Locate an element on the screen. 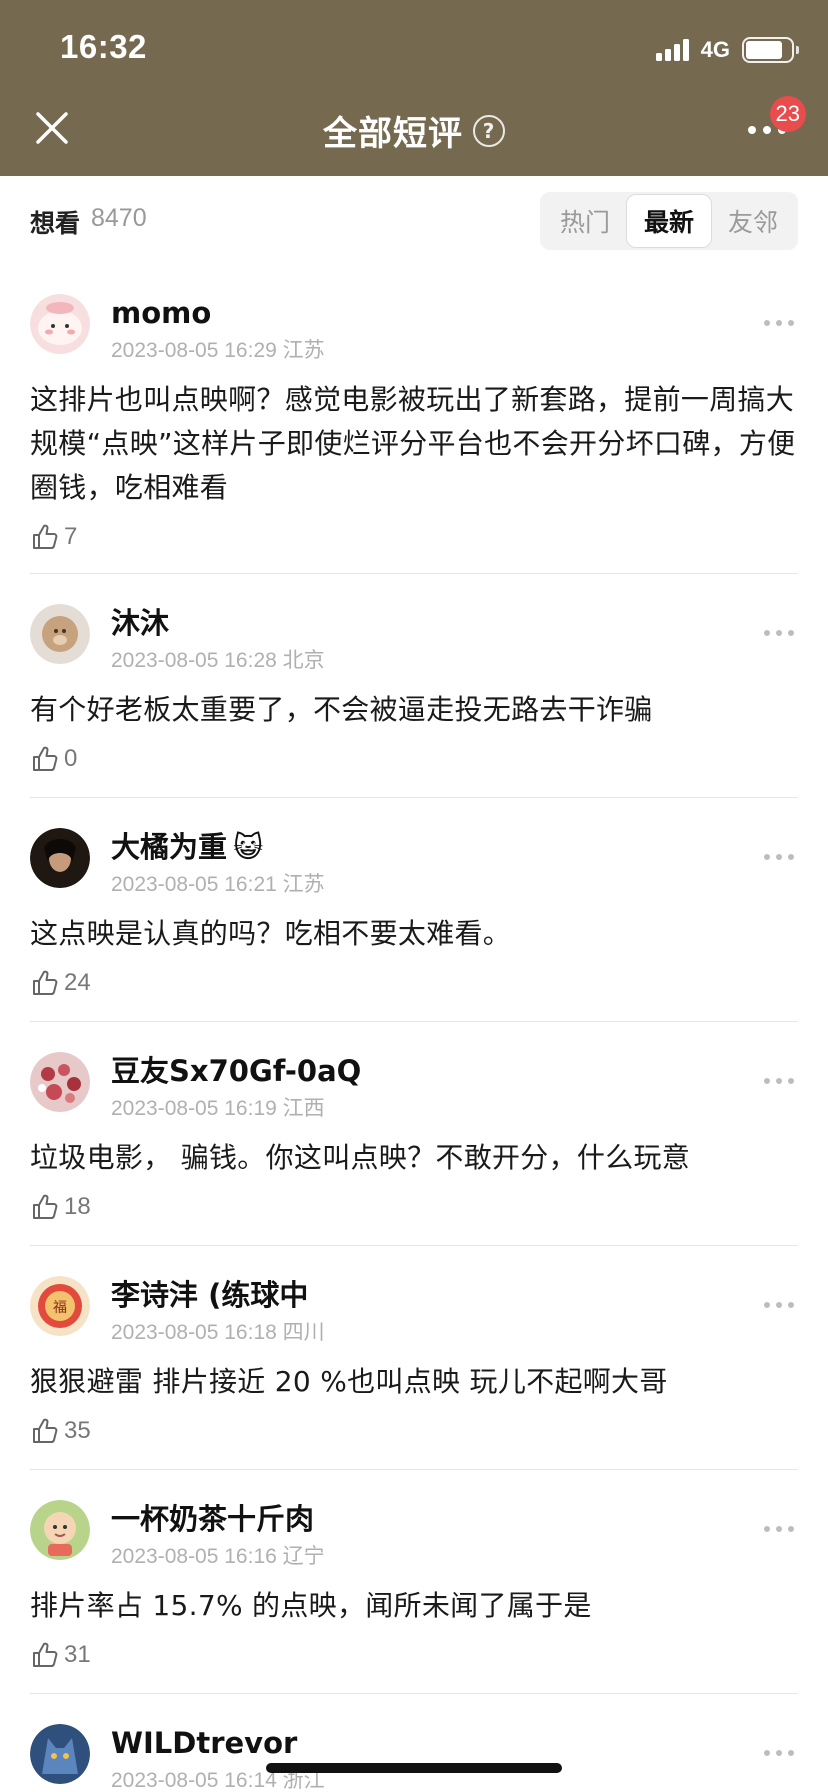 This screenshot has height=1792, width=828. want-count: 8470 is located at coordinates (119, 218).